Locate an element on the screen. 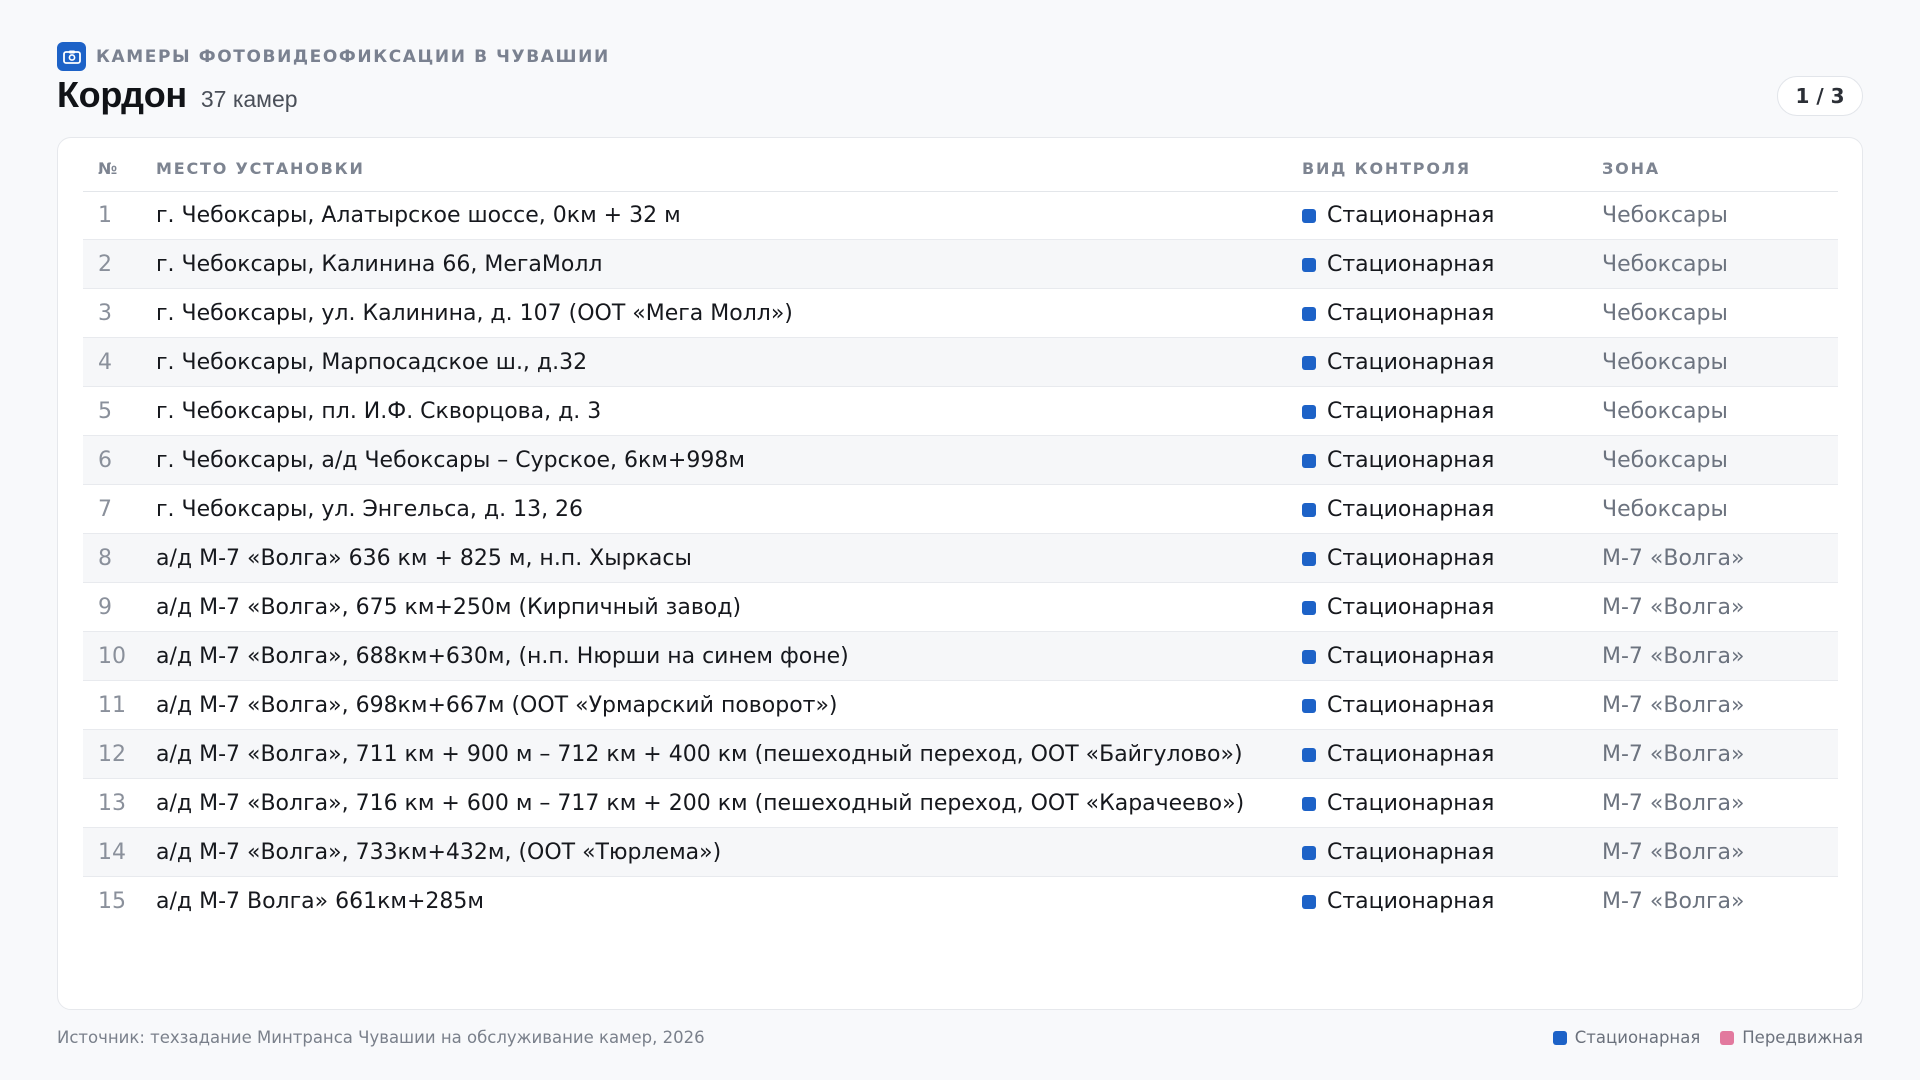 Image resolution: width=1920 pixels, height=1080 pixels. legend-label: Передвижная is located at coordinates (1802, 1037).